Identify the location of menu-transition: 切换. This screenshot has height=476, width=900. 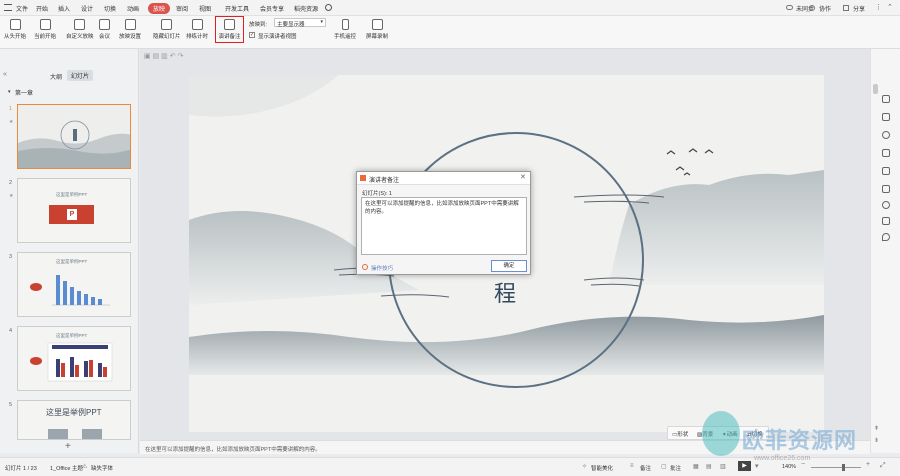
(110, 8).